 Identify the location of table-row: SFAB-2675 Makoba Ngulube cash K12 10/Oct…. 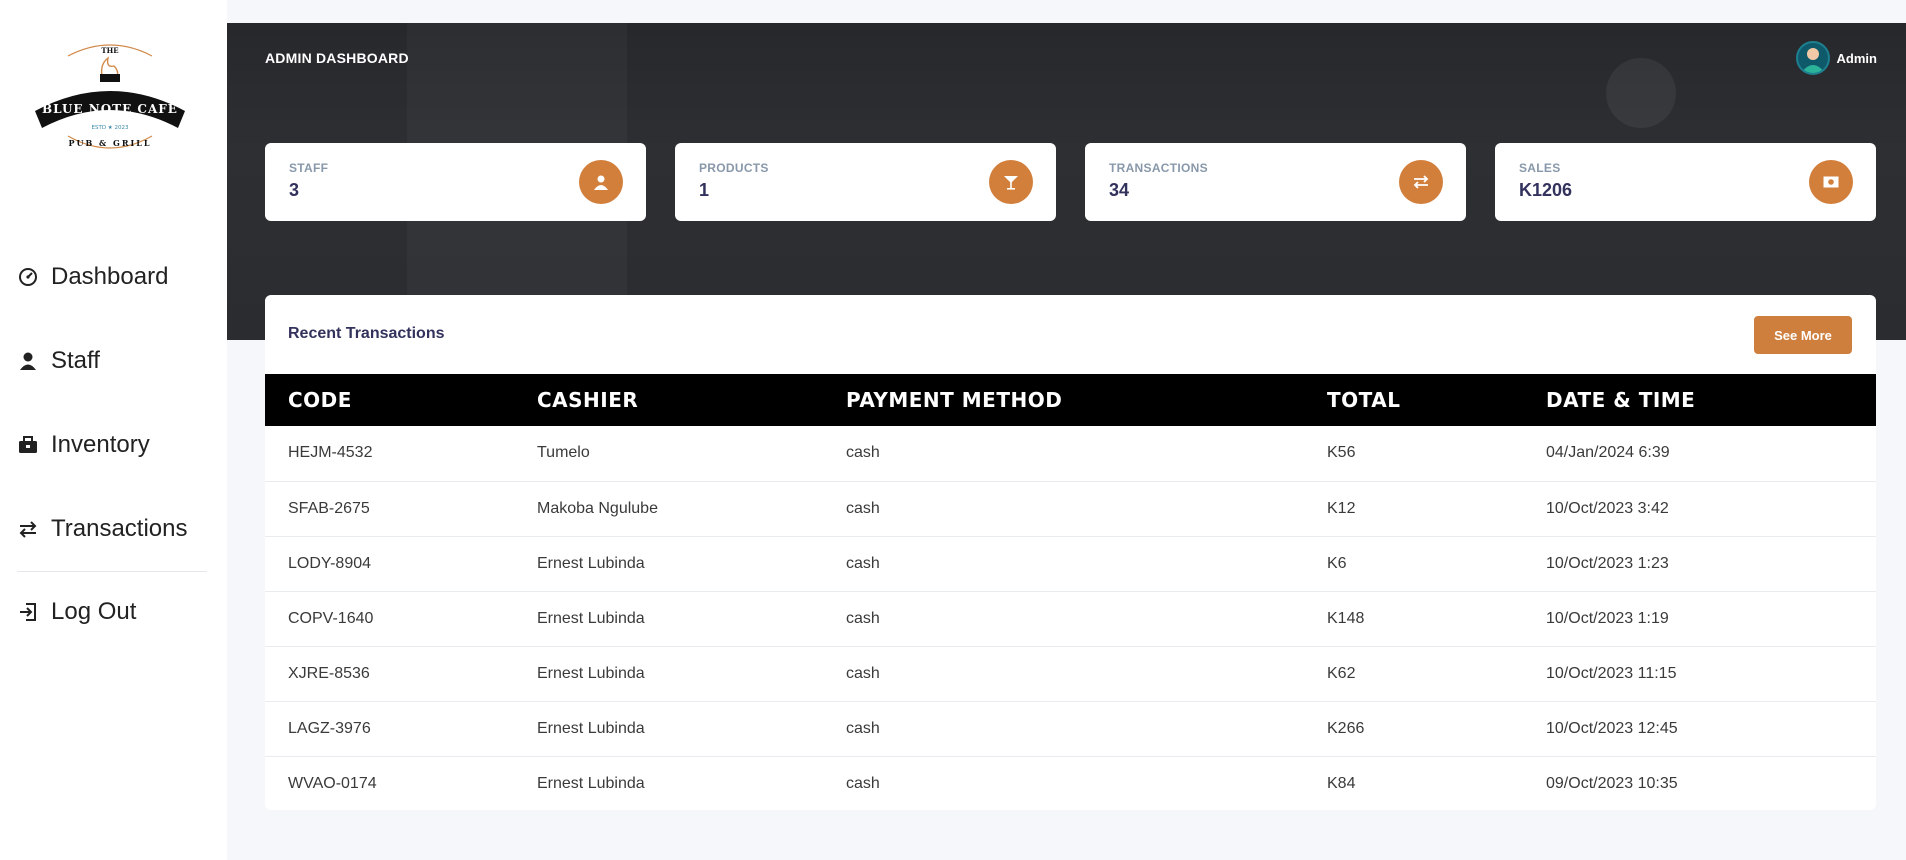
(1070, 509).